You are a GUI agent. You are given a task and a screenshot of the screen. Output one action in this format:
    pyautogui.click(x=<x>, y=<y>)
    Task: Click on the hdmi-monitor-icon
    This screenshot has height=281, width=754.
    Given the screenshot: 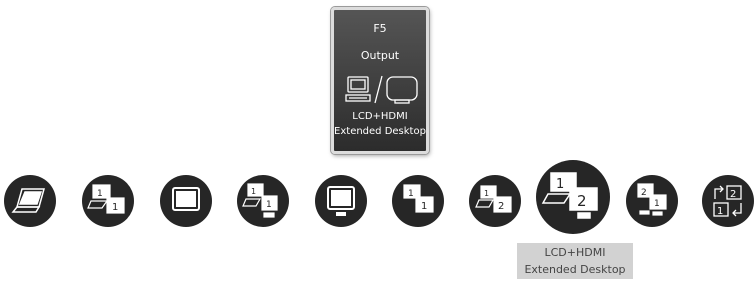 What is the action you would take?
    pyautogui.click(x=341, y=201)
    